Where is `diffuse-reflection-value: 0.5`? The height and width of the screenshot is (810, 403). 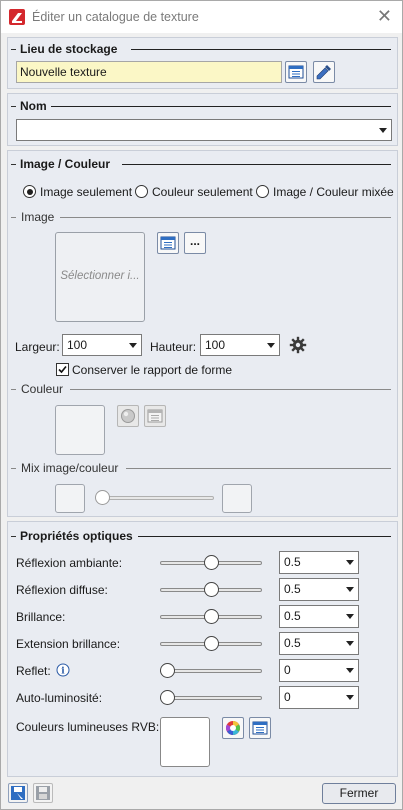
diffuse-reflection-value: 0.5 is located at coordinates (292, 589).